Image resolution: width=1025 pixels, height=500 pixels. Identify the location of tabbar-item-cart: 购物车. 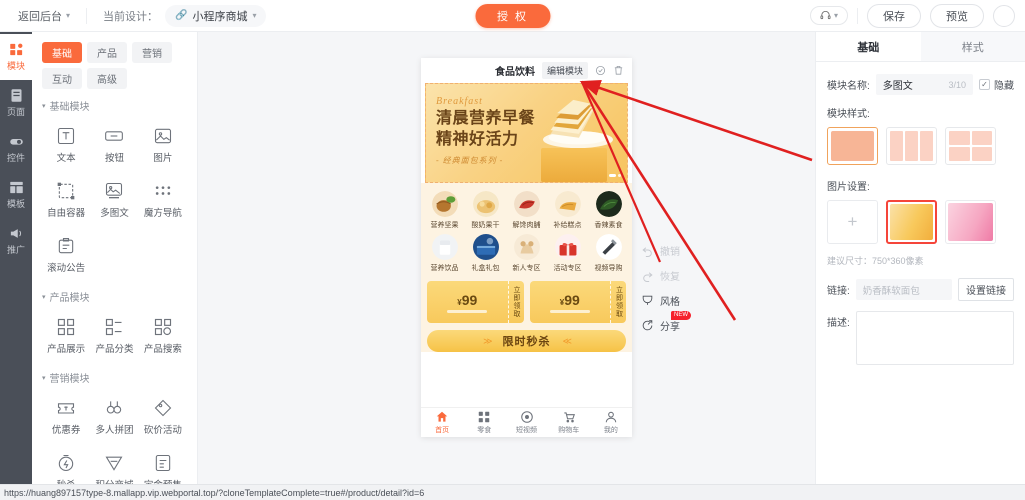
(569, 422).